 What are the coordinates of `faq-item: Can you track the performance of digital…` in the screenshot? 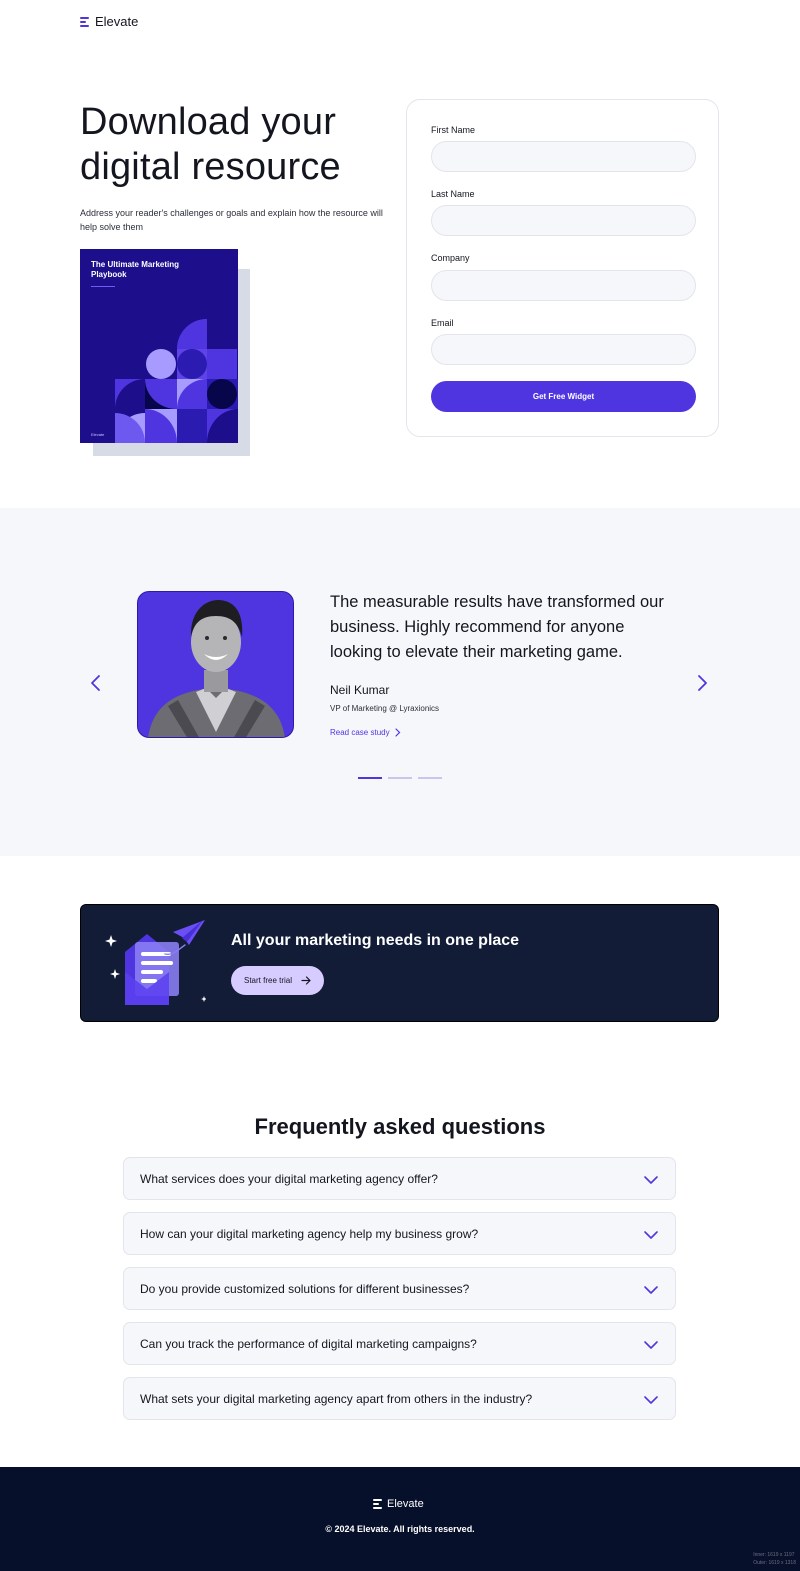 It's located at (399, 1343).